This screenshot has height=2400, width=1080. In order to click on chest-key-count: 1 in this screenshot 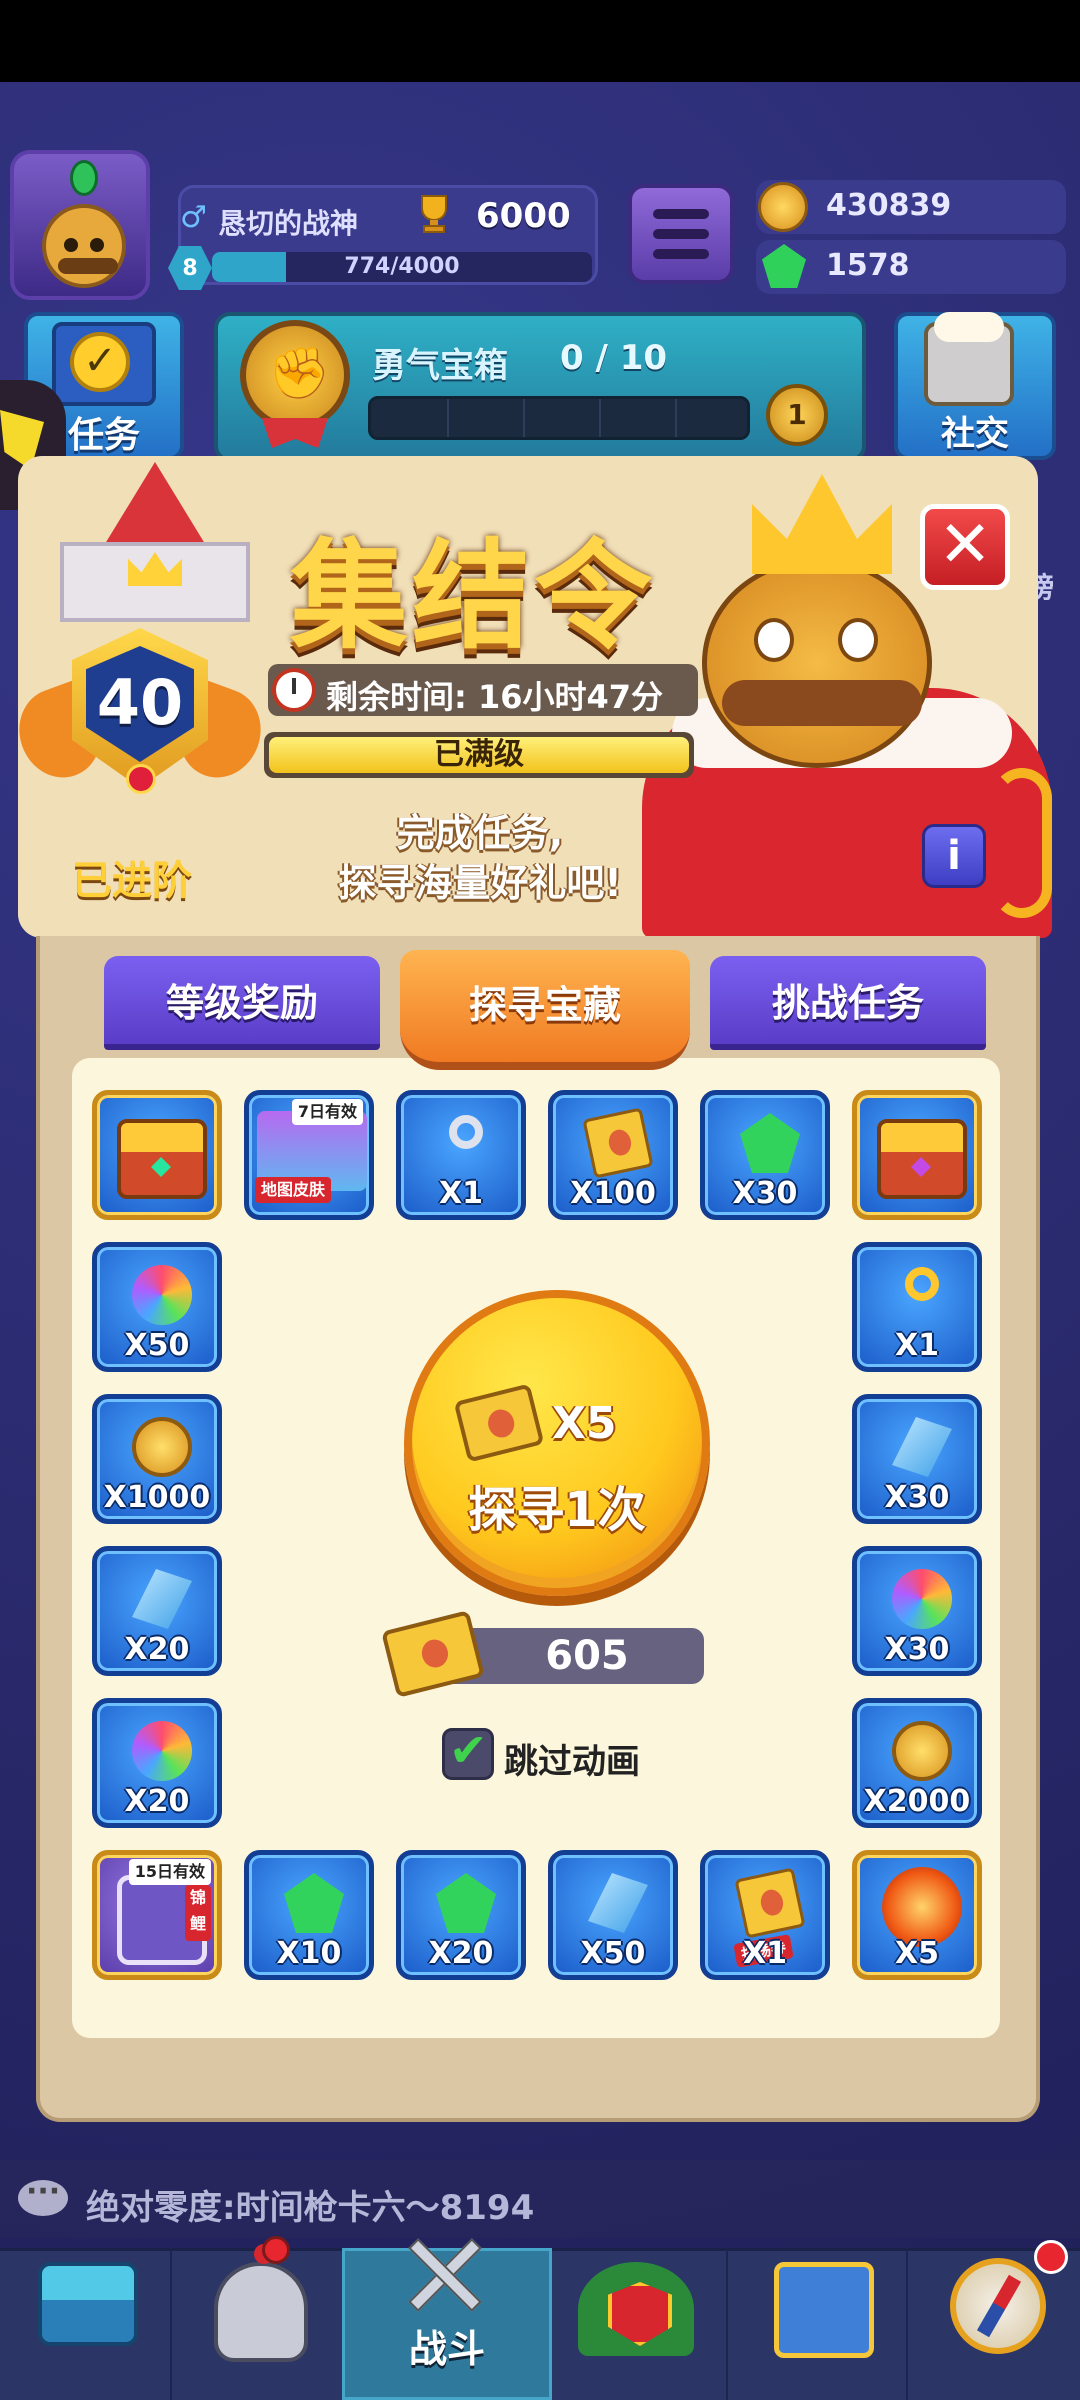, I will do `click(797, 415)`.